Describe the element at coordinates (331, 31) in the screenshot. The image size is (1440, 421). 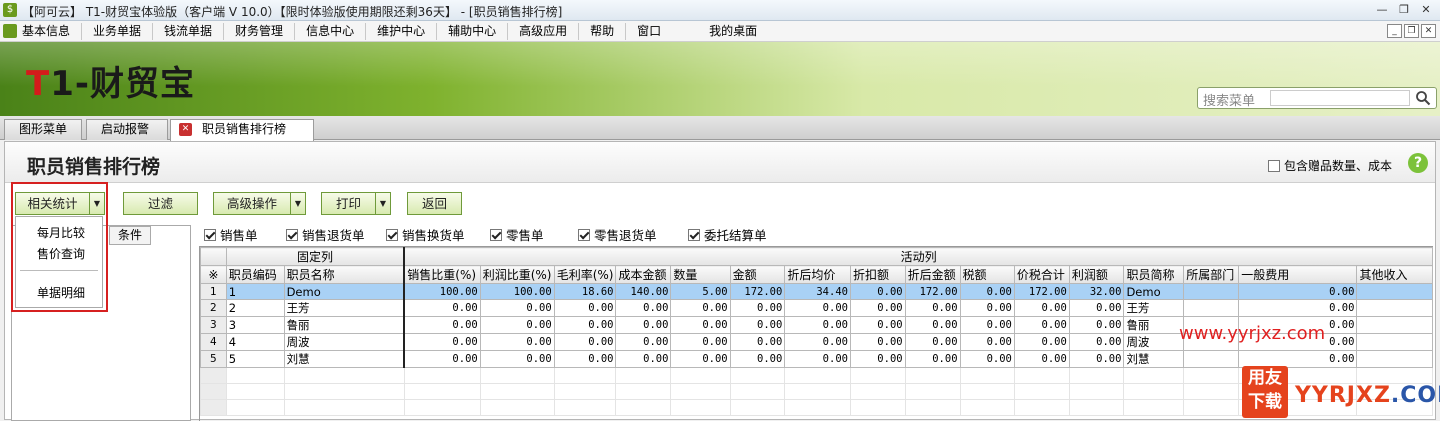
I see `menu-4: 信息中心` at that location.